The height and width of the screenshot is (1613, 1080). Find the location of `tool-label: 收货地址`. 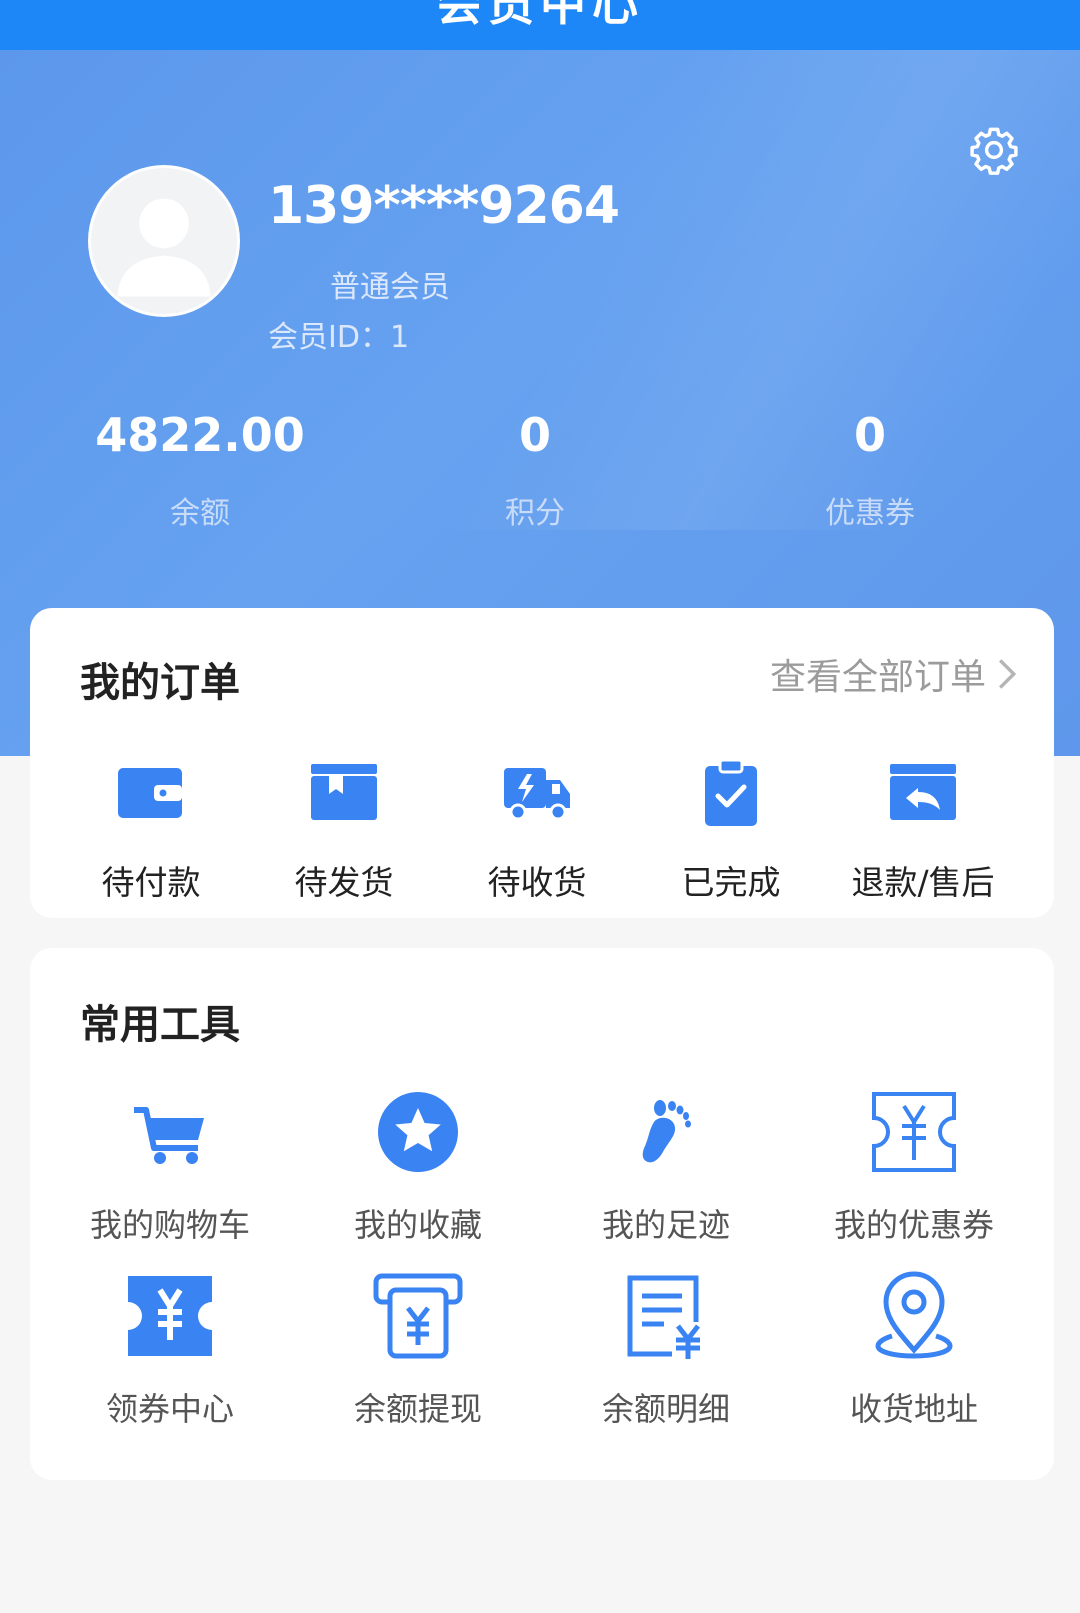

tool-label: 收货地址 is located at coordinates (913, 1409).